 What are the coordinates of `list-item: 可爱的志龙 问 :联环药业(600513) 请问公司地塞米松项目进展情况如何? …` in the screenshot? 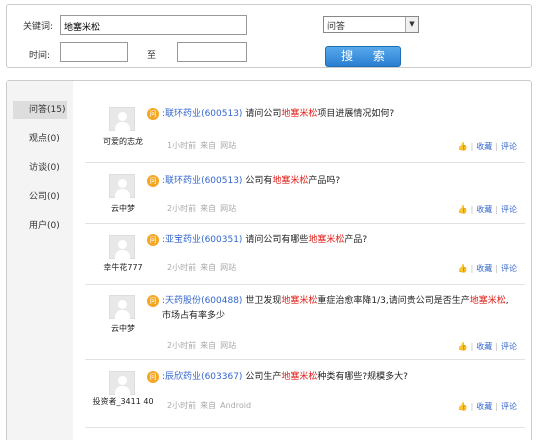 It's located at (305, 129).